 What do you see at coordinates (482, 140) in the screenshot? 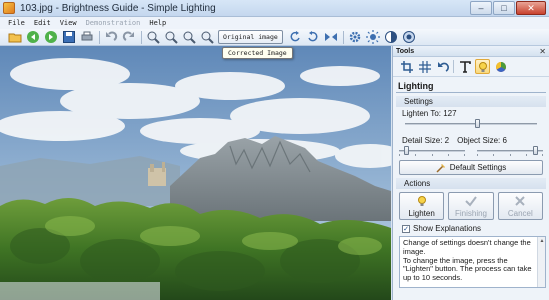
I see `object-size-label: Object Size: 6` at bounding box center [482, 140].